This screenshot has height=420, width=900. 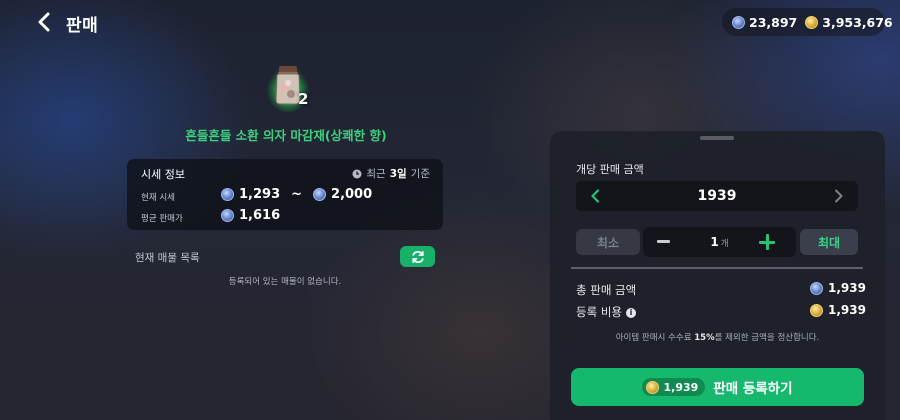 What do you see at coordinates (260, 215) in the screenshot?
I see `average-price-value: 1,616` at bounding box center [260, 215].